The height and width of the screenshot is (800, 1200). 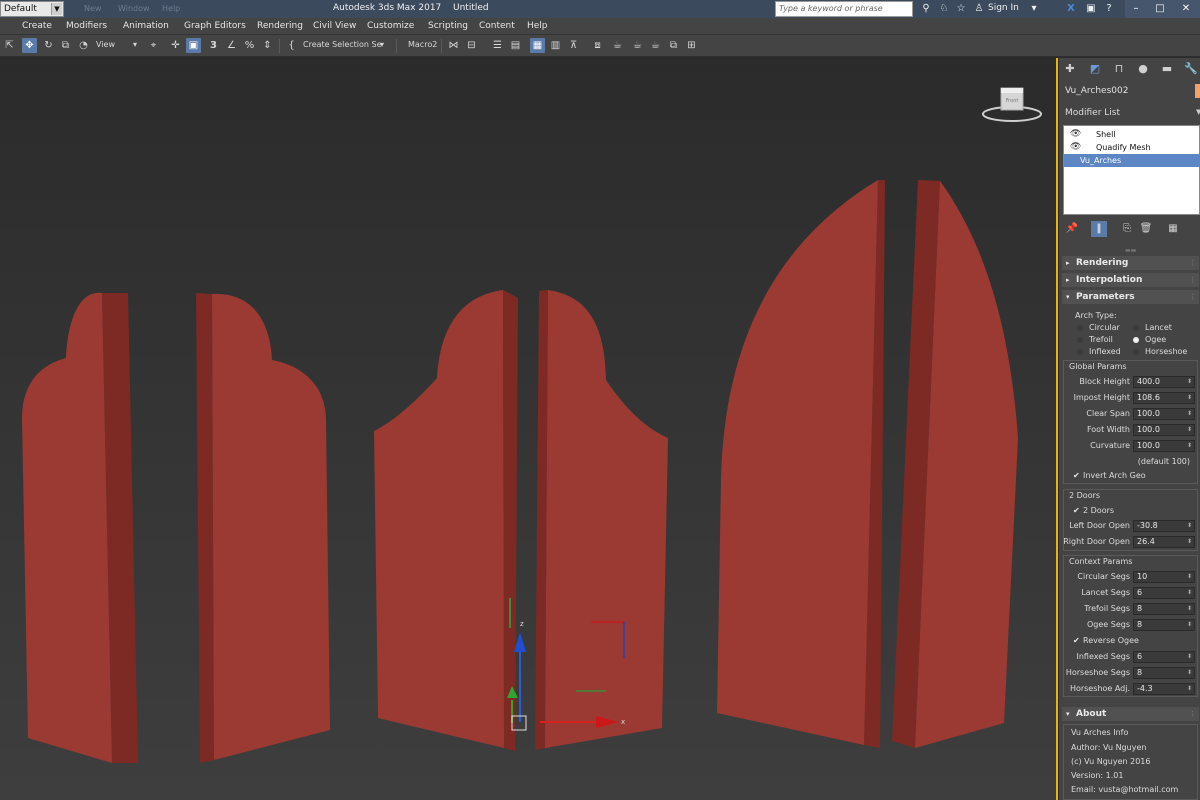 What do you see at coordinates (1167, 69) in the screenshot?
I see `display-tab-icon: ▬` at bounding box center [1167, 69].